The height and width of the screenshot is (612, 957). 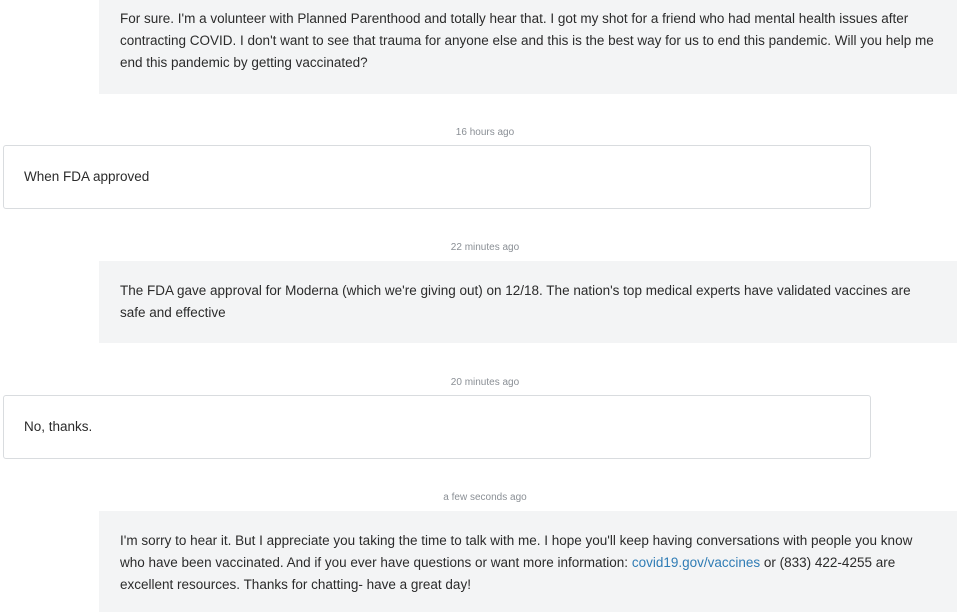 I want to click on message-timestamp: 16 hours ago, so click(x=485, y=132).